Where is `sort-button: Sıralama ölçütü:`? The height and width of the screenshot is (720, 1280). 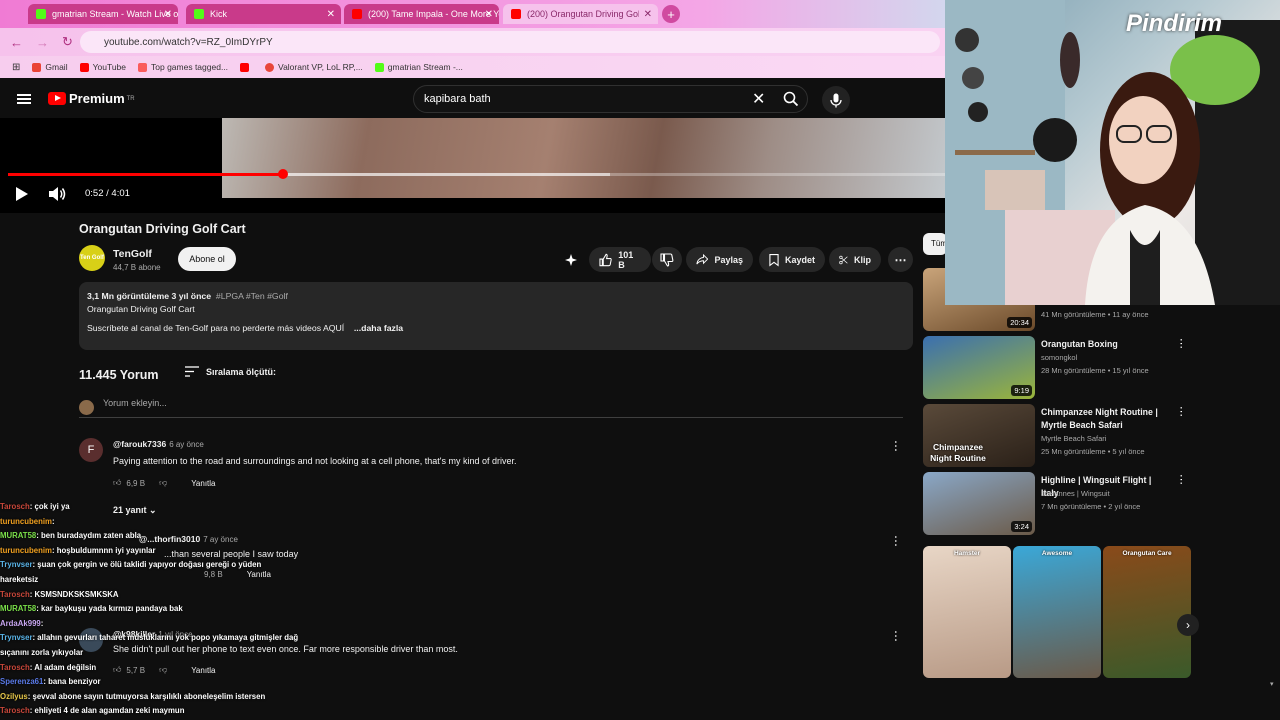 sort-button: Sıralama ölçütü: is located at coordinates (230, 371).